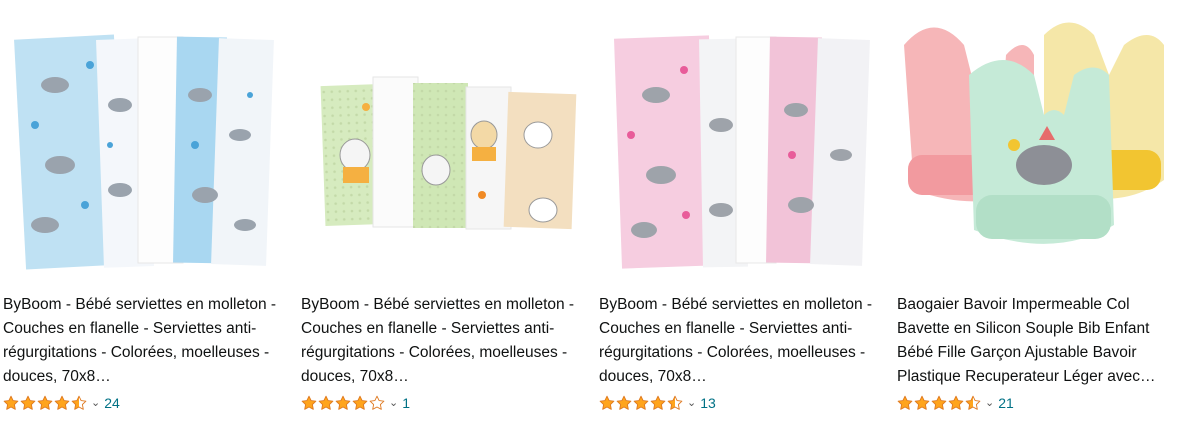 Image resolution: width=1181 pixels, height=421 pixels. I want to click on rating-row: ⌄ 13, so click(657, 403).